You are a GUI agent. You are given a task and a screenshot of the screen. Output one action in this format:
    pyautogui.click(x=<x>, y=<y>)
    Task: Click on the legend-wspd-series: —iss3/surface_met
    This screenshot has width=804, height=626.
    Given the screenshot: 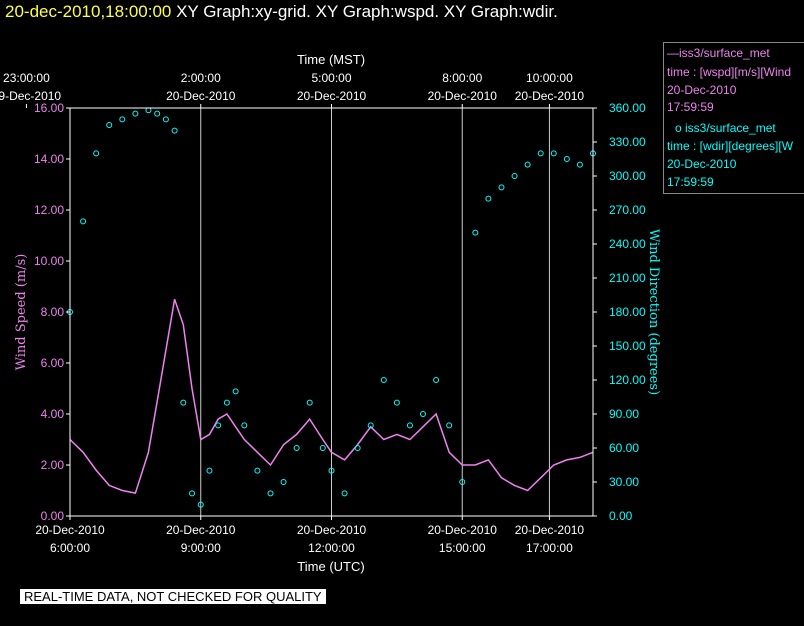 What is the action you would take?
    pyautogui.click(x=718, y=53)
    